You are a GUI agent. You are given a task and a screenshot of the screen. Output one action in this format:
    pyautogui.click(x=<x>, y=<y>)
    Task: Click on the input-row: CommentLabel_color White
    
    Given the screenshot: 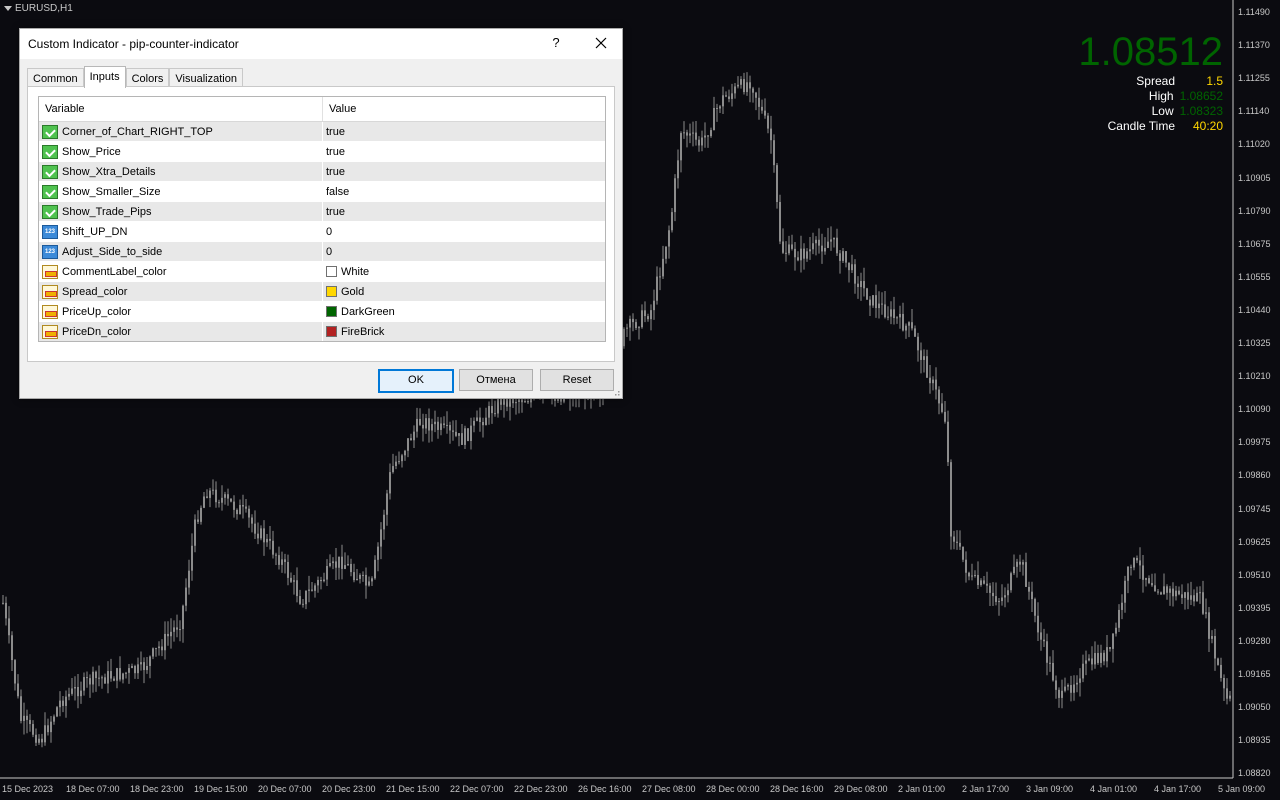 What is the action you would take?
    pyautogui.click(x=322, y=272)
    